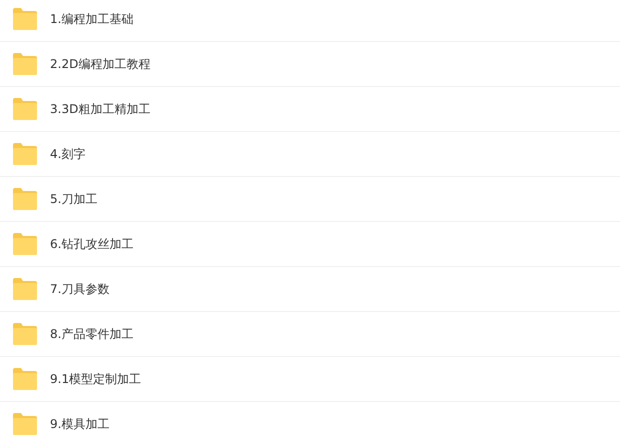 Image resolution: width=620 pixels, height=443 pixels. What do you see at coordinates (100, 64) in the screenshot?
I see `folder-name: 2.2D编程加工教程` at bounding box center [100, 64].